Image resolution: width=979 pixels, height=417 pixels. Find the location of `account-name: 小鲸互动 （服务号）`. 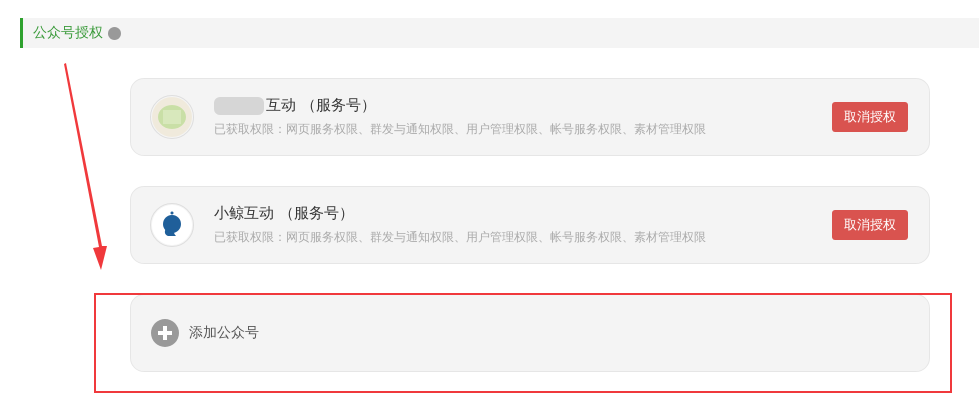

account-name: 小鲸互动 （服务号） is located at coordinates (284, 213).